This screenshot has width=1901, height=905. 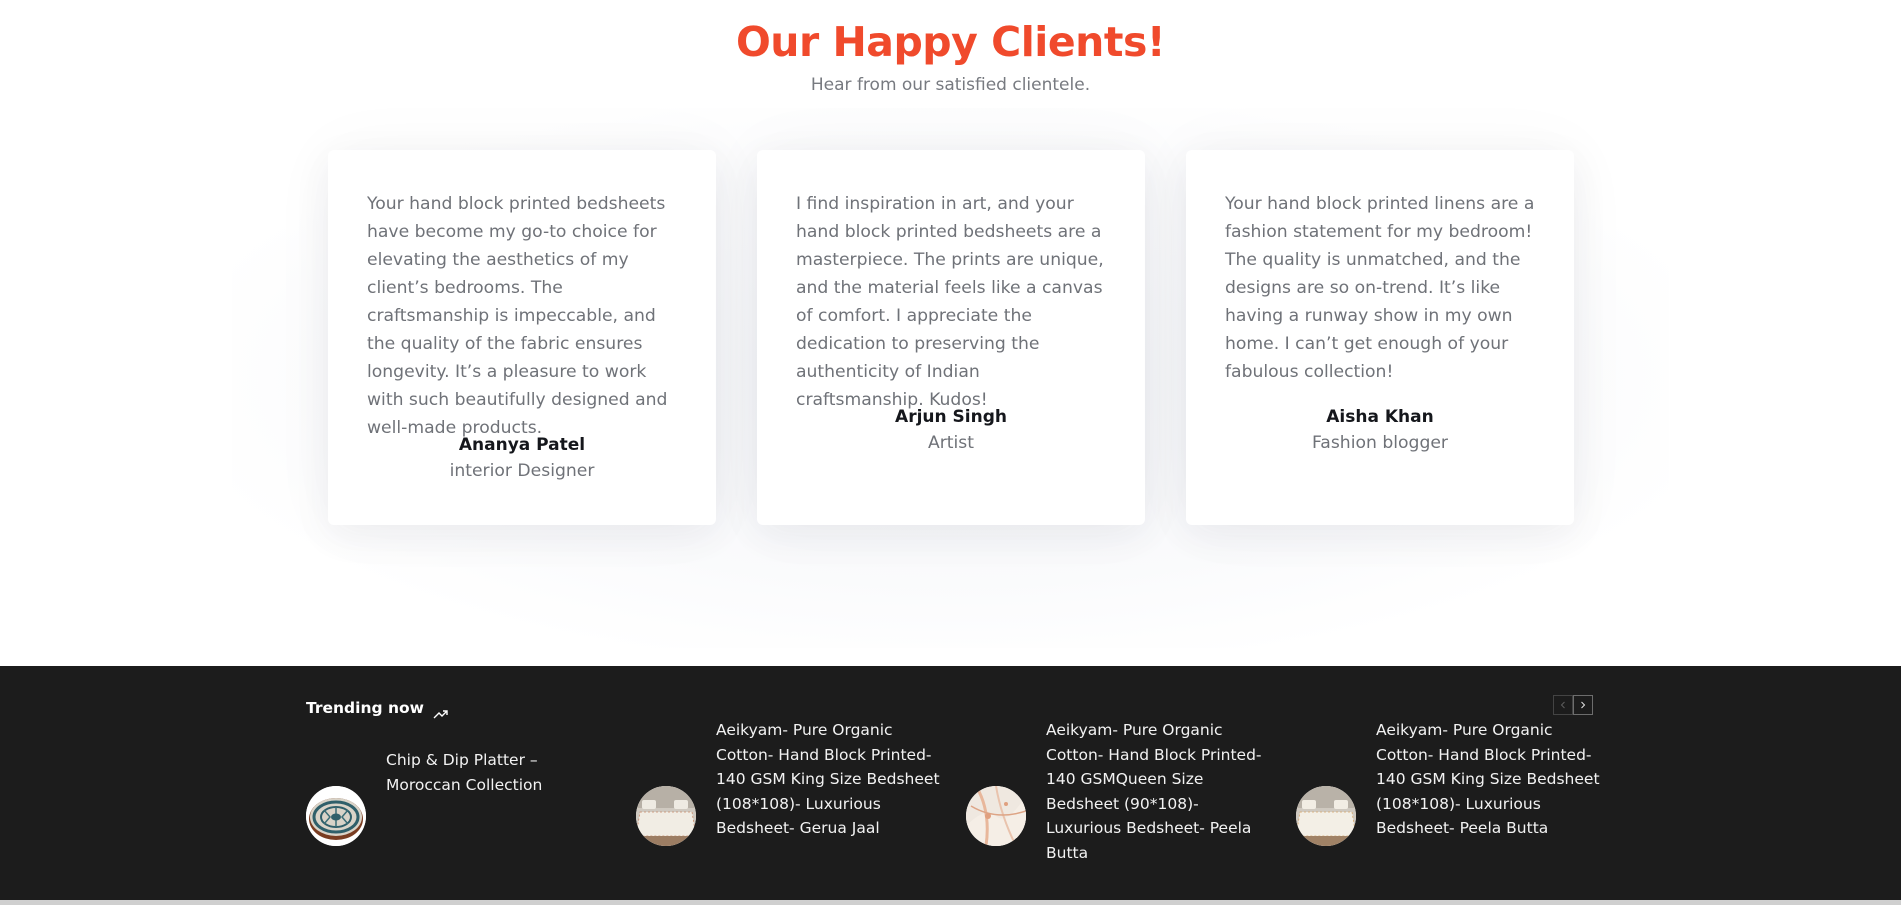 What do you see at coordinates (950, 42) in the screenshot?
I see `testimonials-title: Our Happy Clients!` at bounding box center [950, 42].